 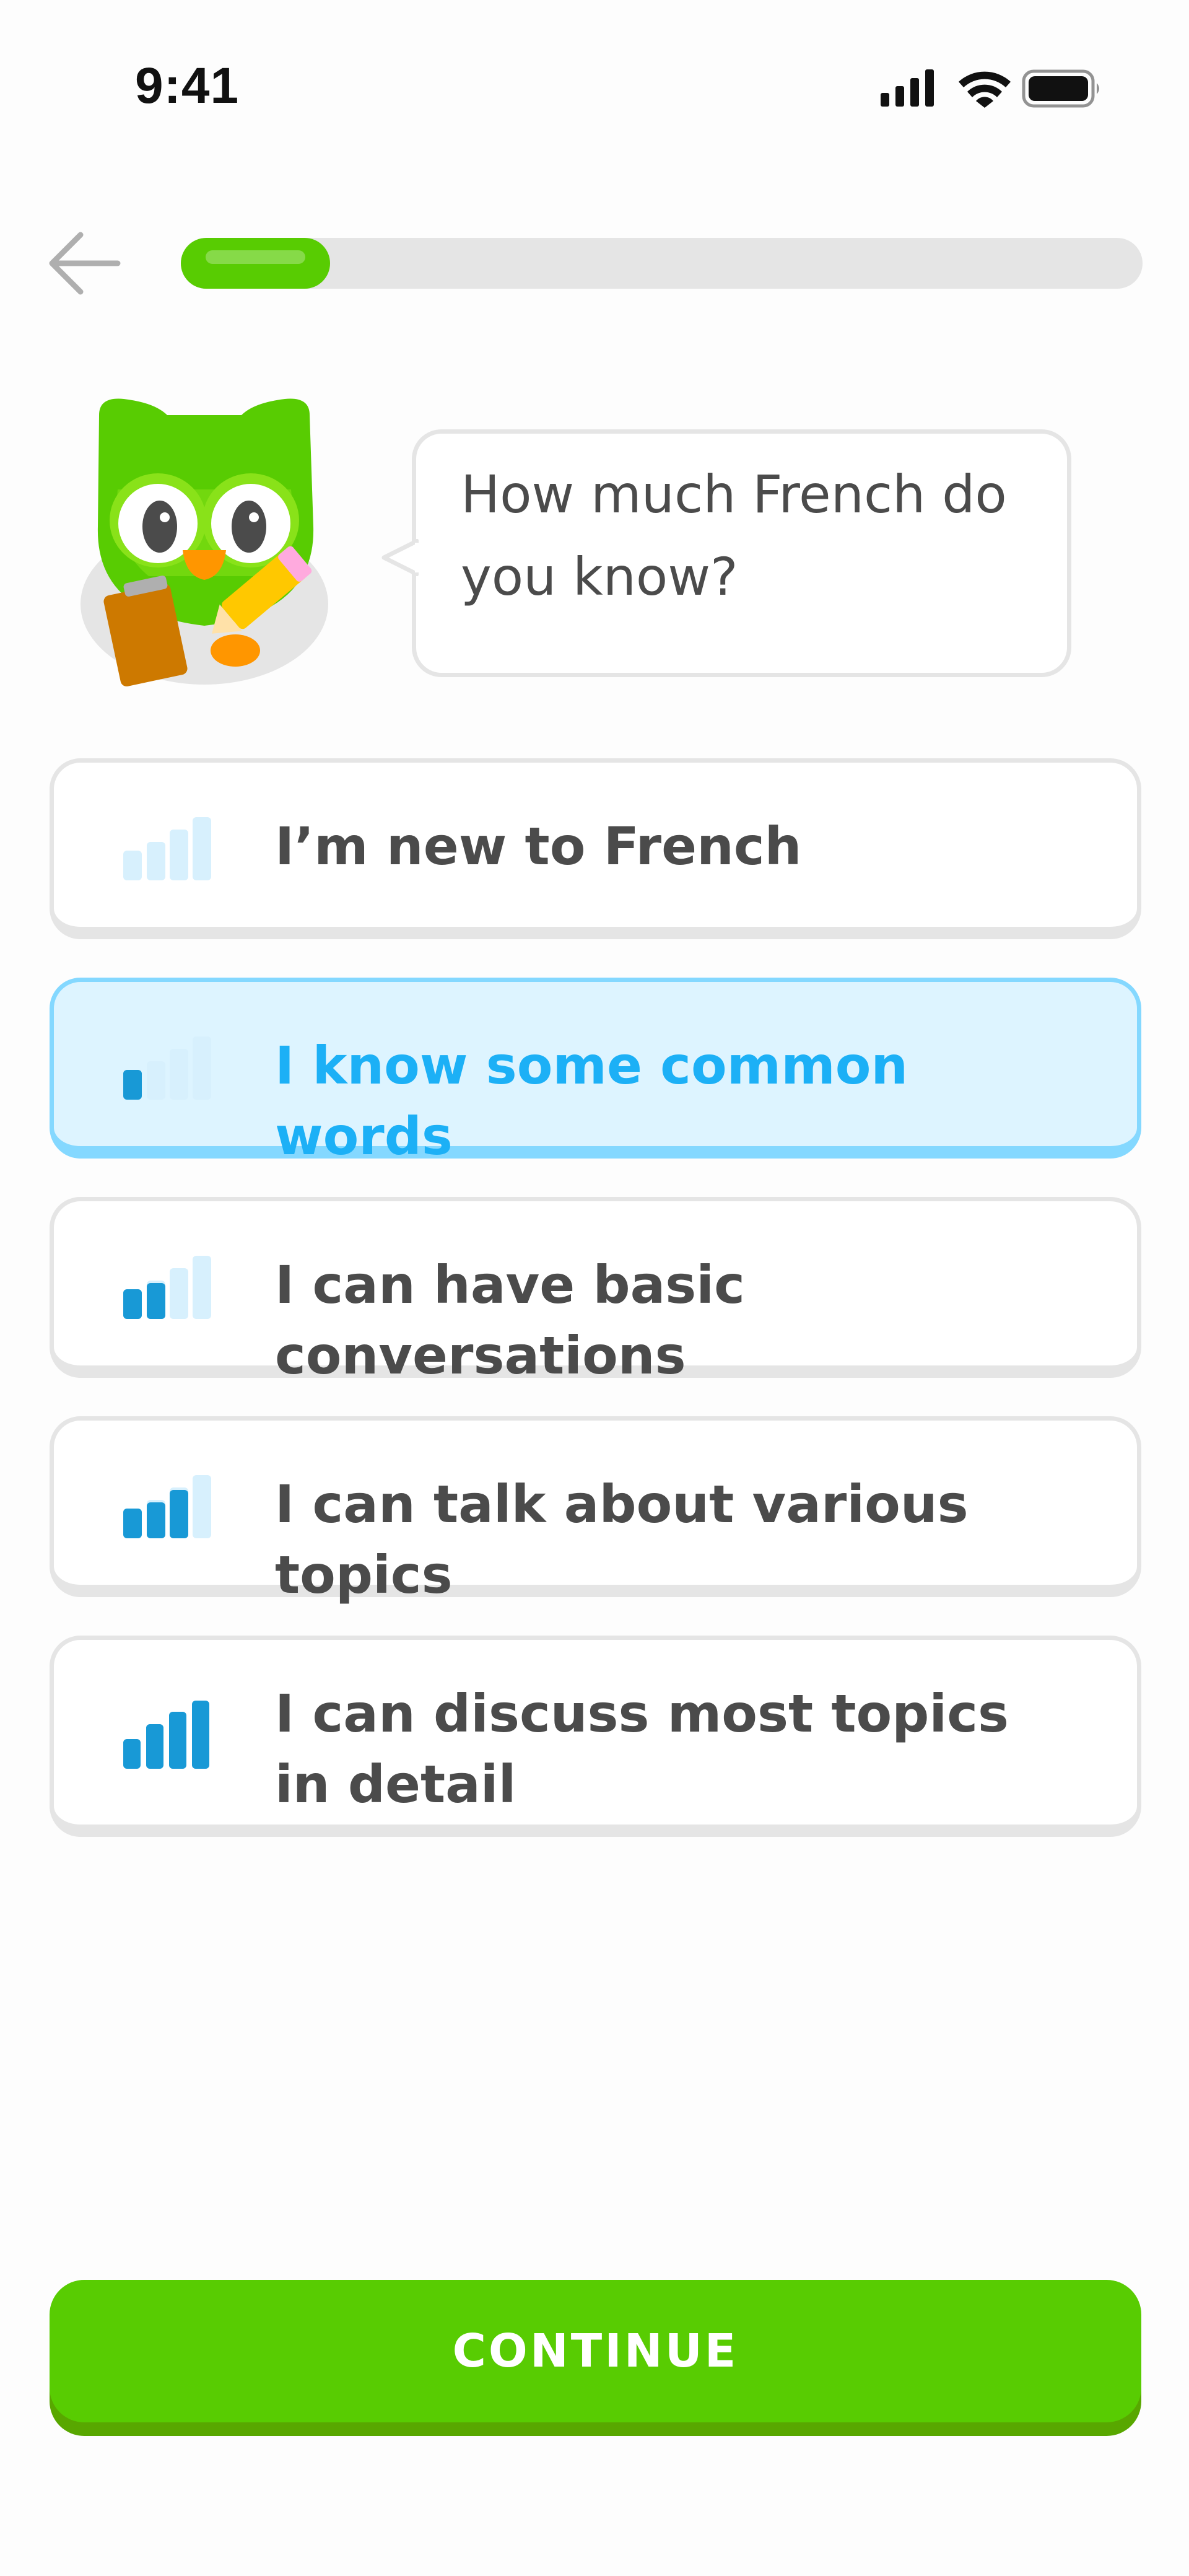 I want to click on option-basic-conversations: I can have basic conversations, so click(x=595, y=1291).